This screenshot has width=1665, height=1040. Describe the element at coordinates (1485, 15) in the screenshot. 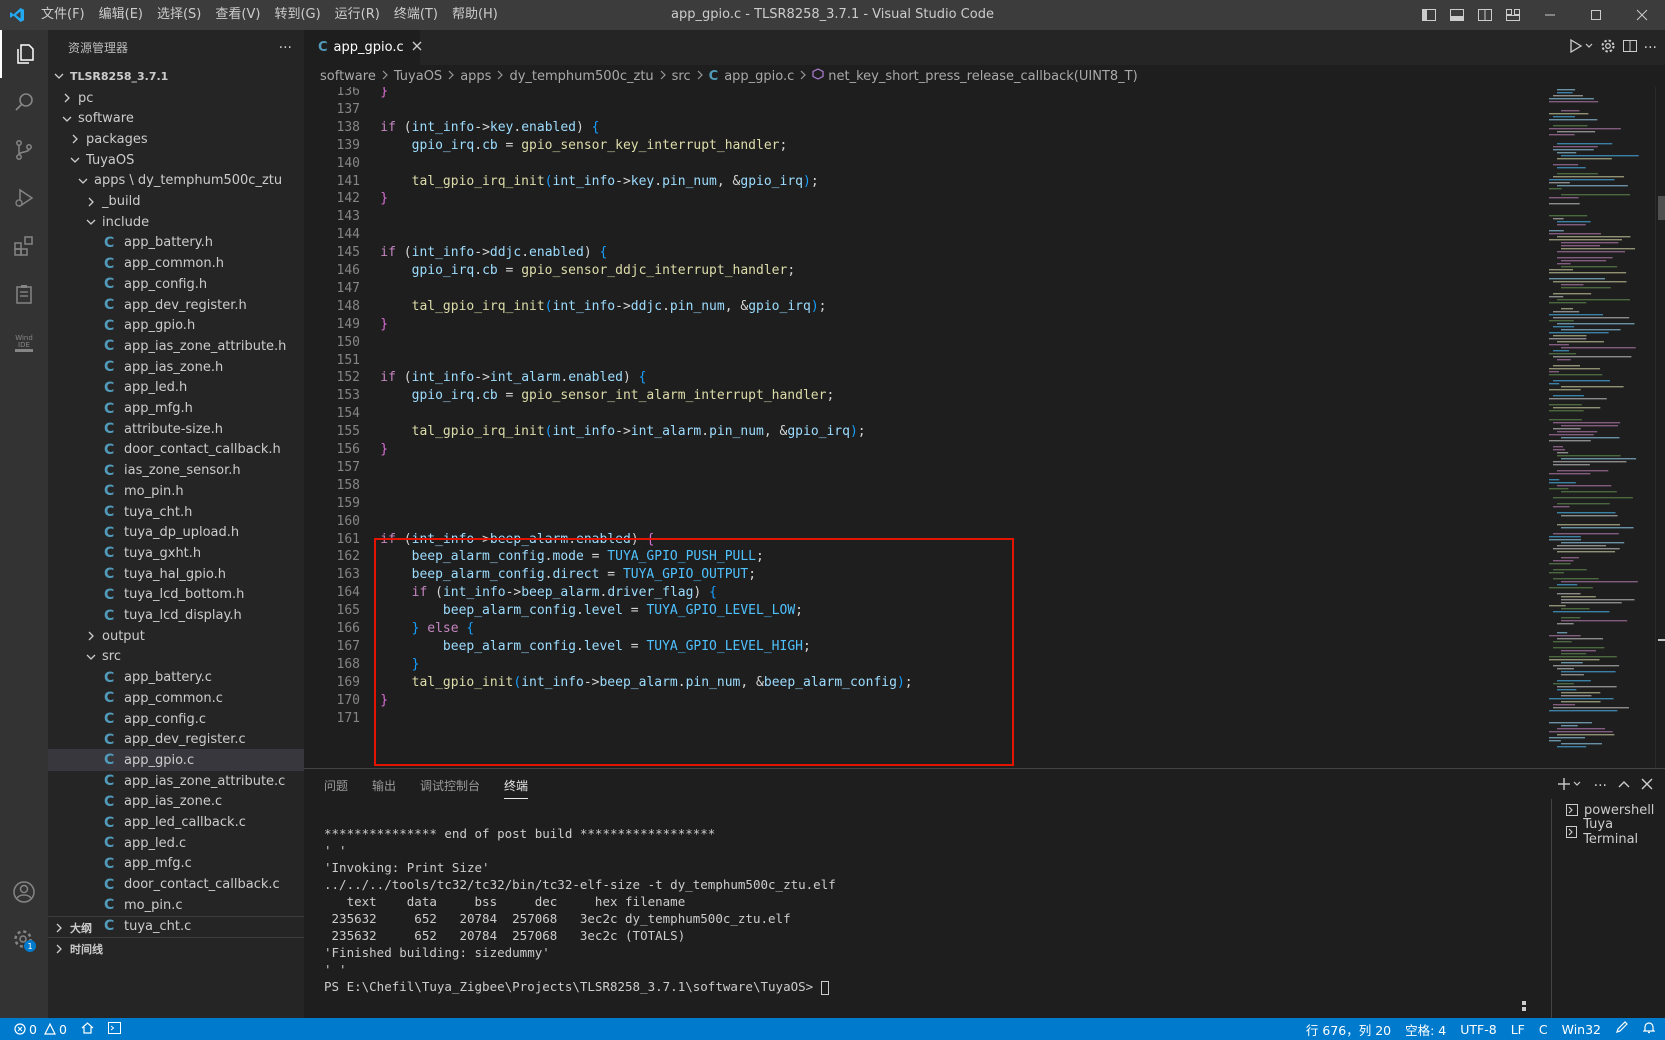

I see `toggle-secondary-sidebar-icon` at that location.